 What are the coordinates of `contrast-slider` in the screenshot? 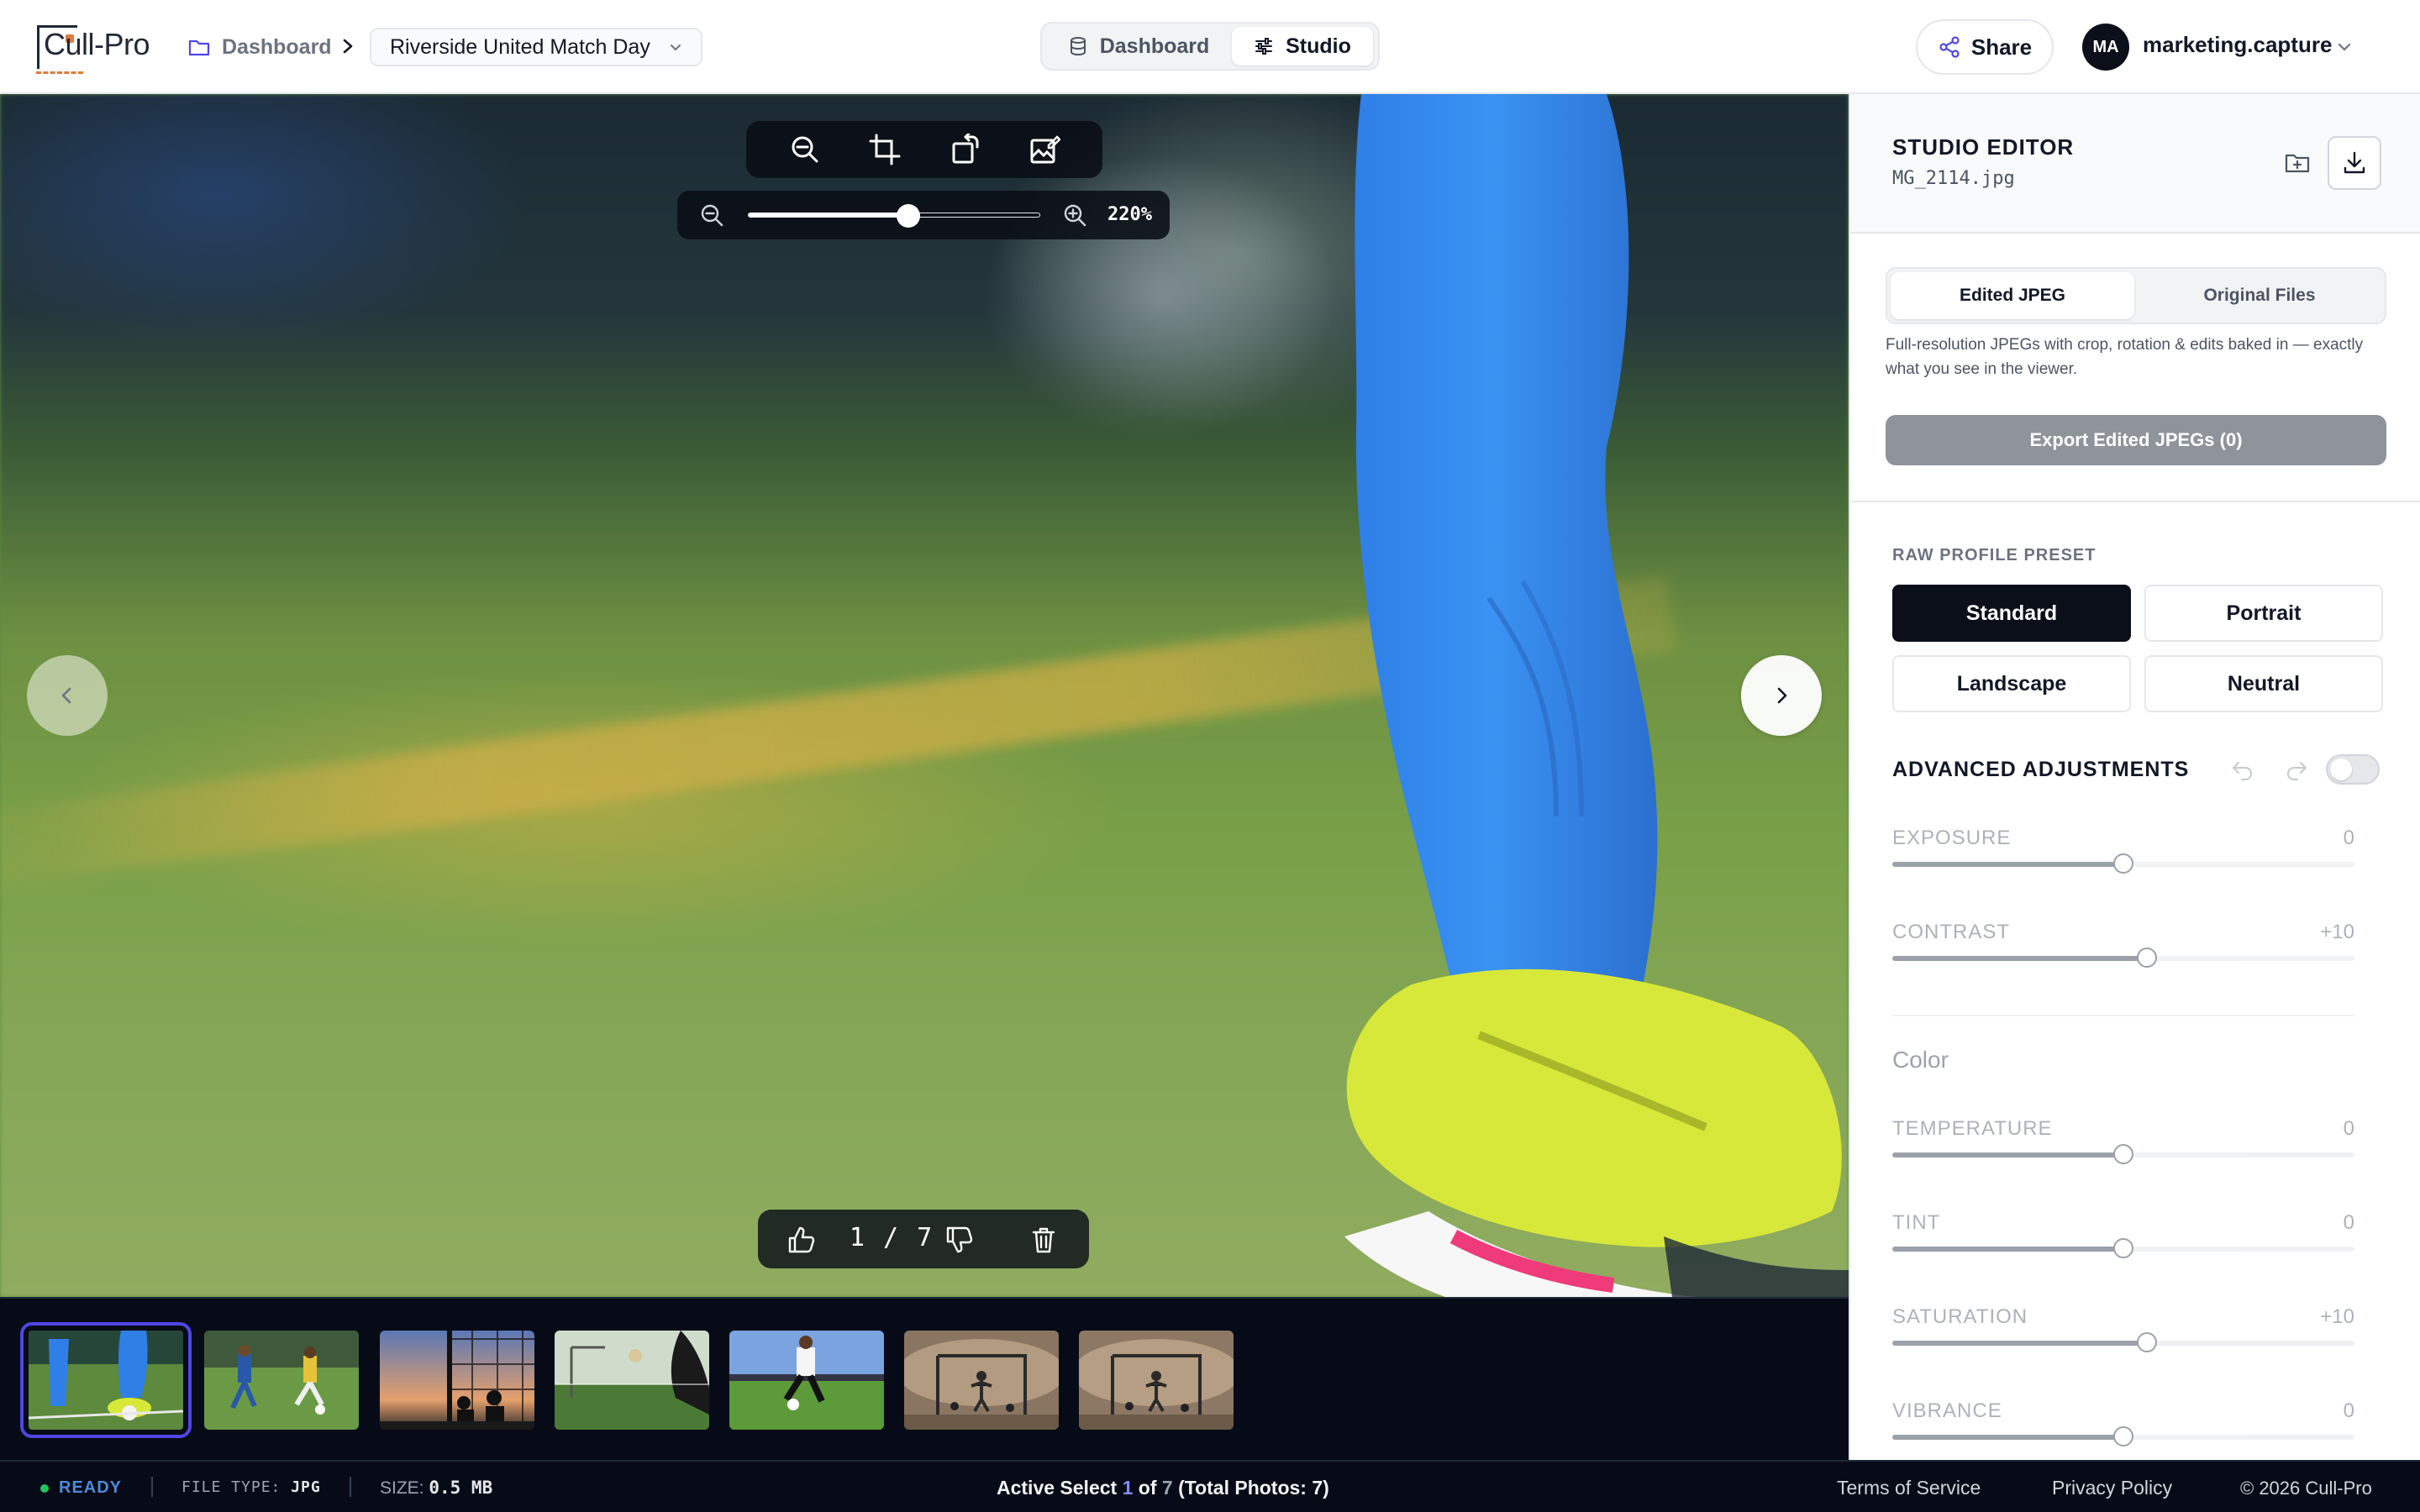 It's located at (2123, 958).